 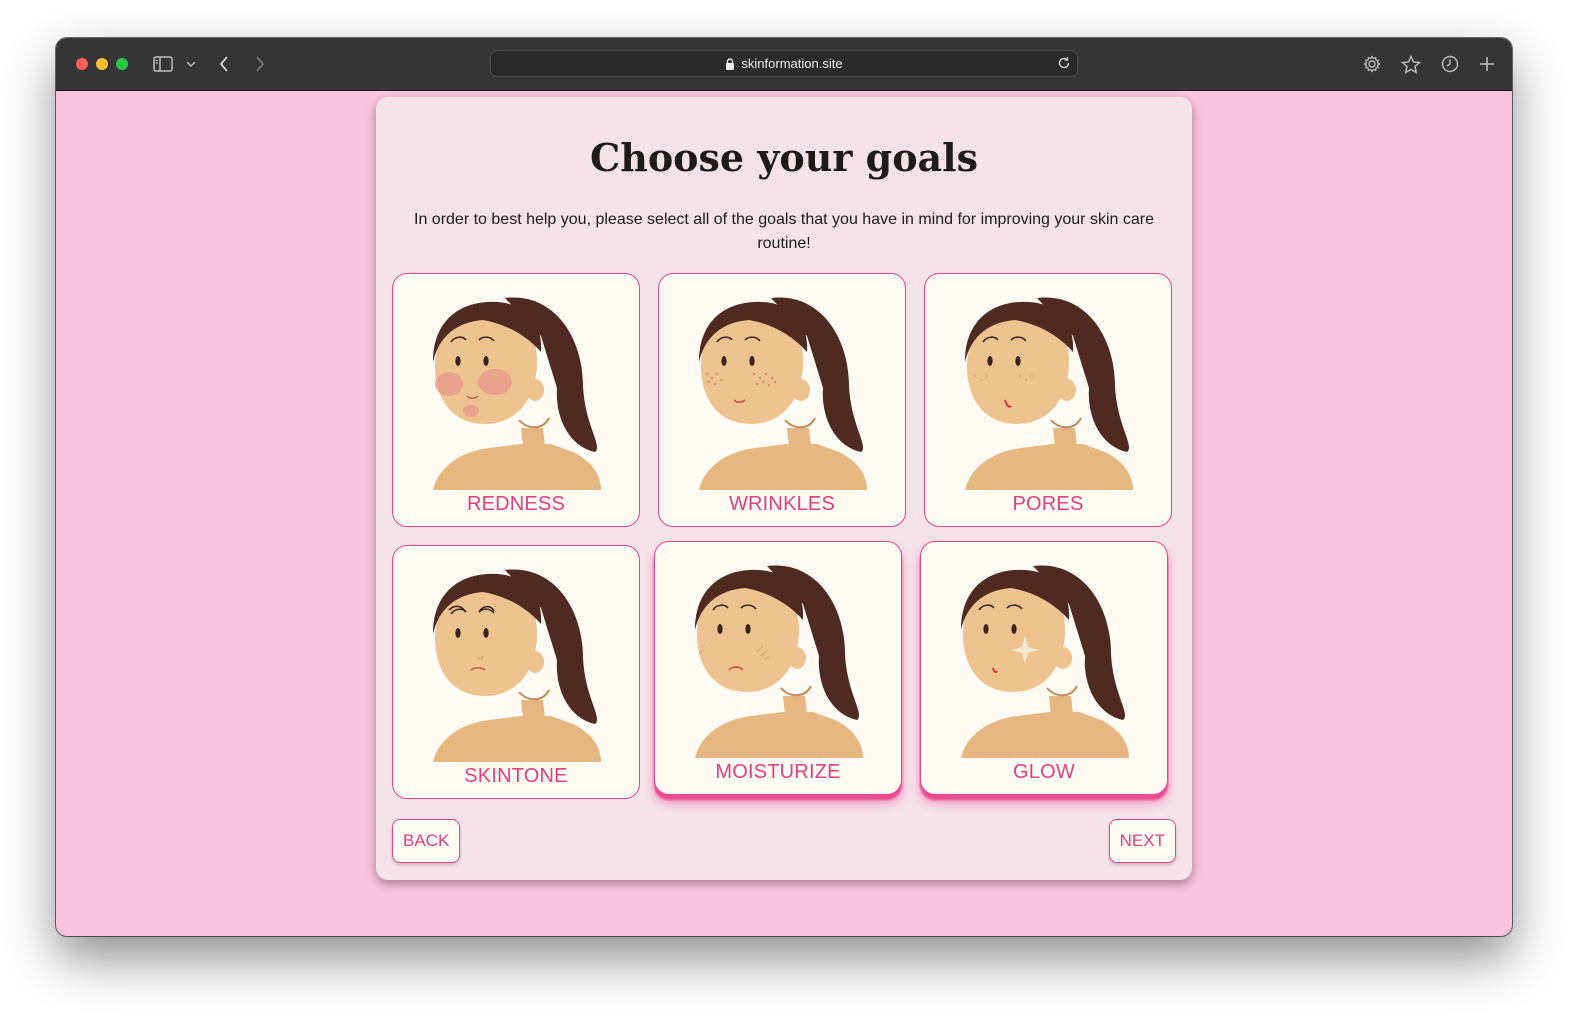 What do you see at coordinates (730, 63) in the screenshot?
I see `lock-icon` at bounding box center [730, 63].